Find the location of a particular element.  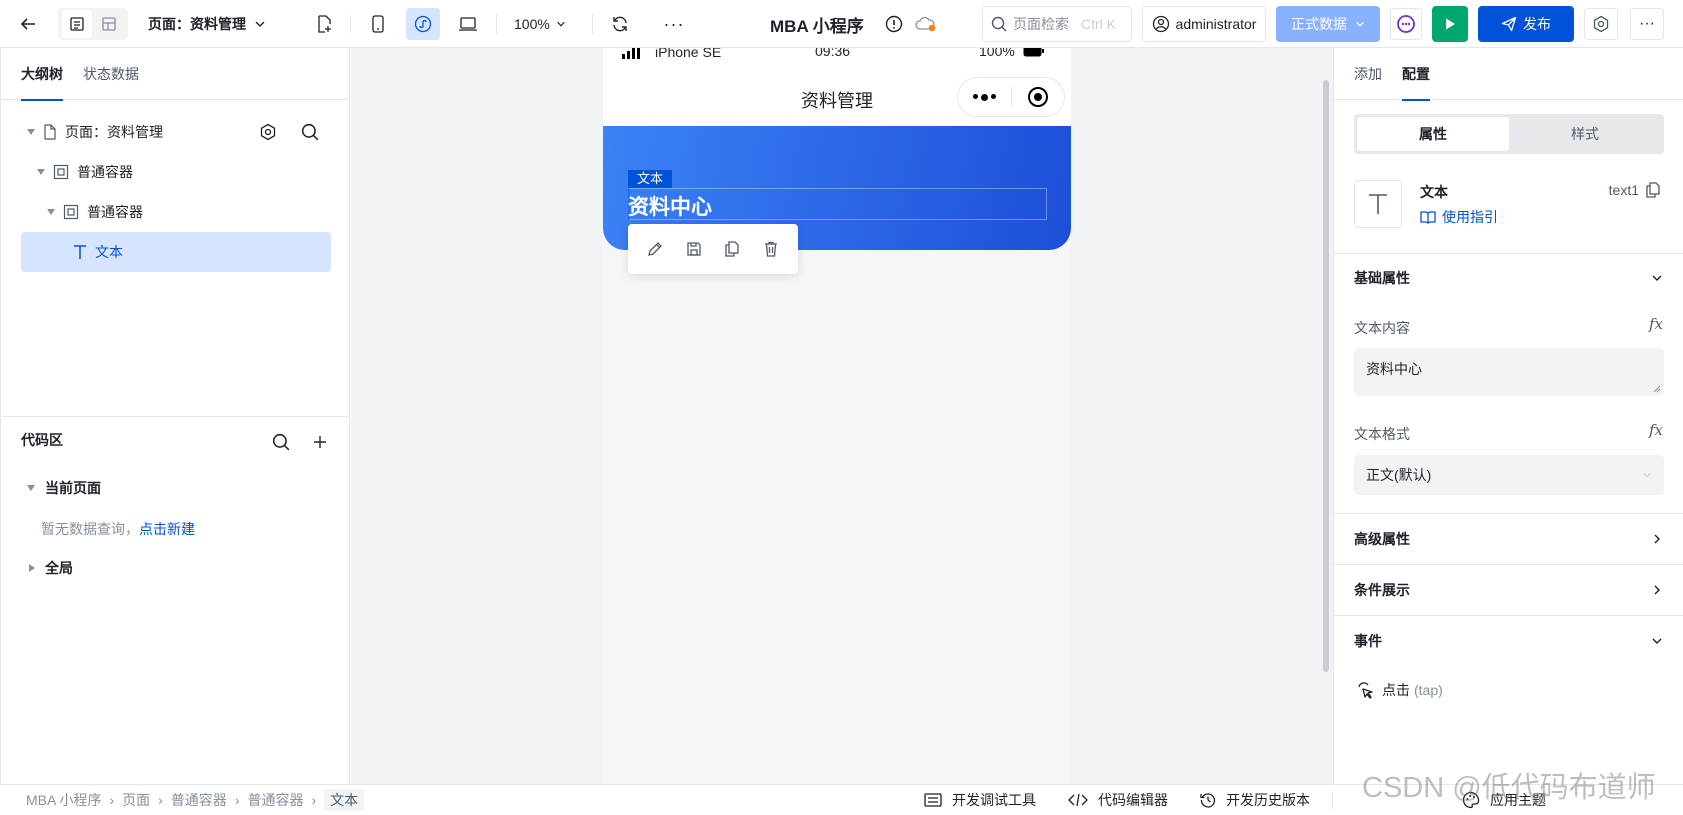

edit-icon is located at coordinates (655, 249).